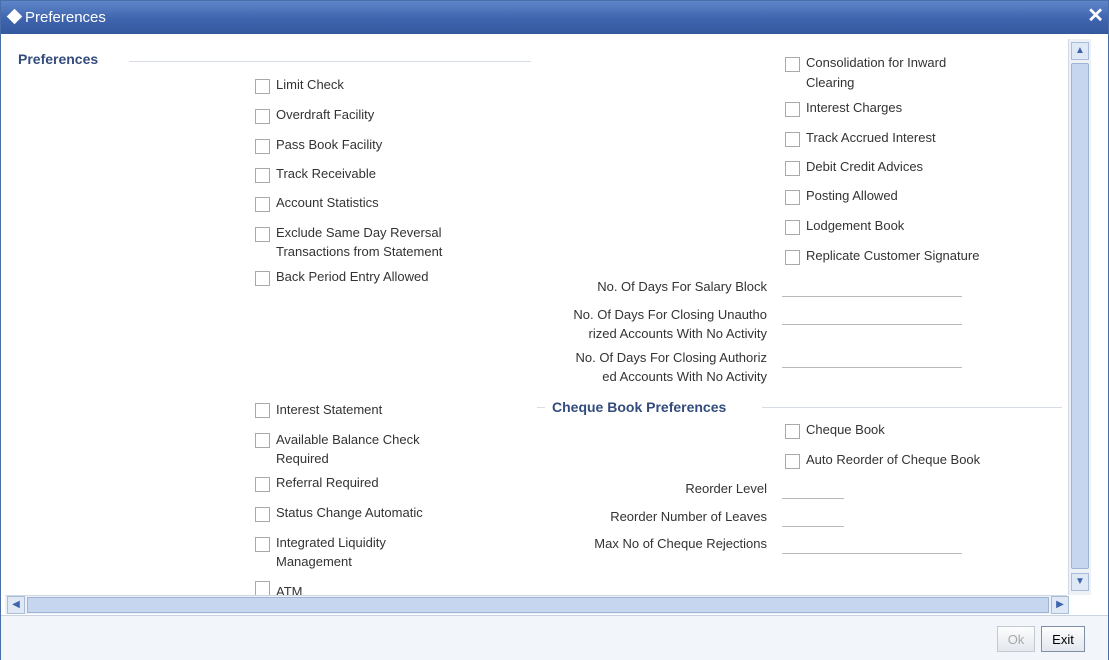  What do you see at coordinates (348, 439) in the screenshot?
I see `available-balance-check-label-line1: Available Balance Check` at bounding box center [348, 439].